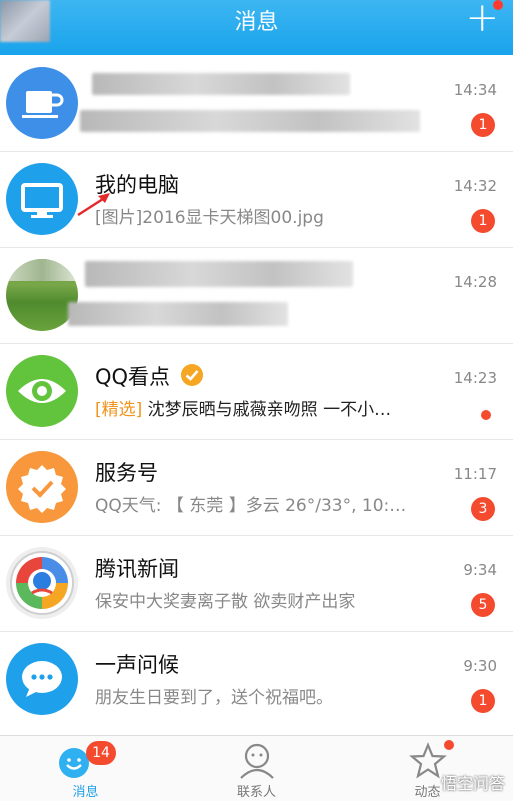 This screenshot has height=801, width=513. What do you see at coordinates (256, 487) in the screenshot?
I see `chat-row: 服务号 QQ天气: 【 东莞 】多云 26°/33°, 10:… 11:17 3` at bounding box center [256, 487].